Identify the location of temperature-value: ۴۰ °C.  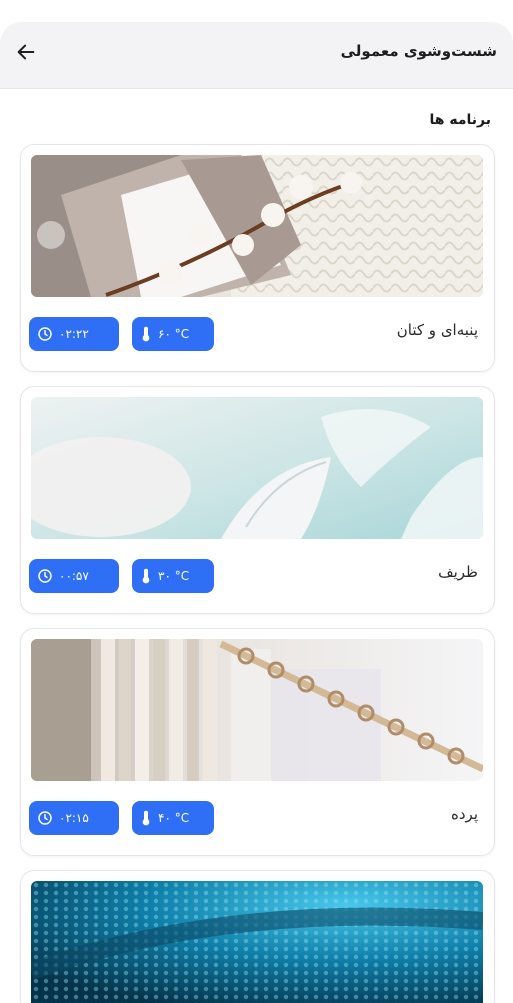
(174, 818).